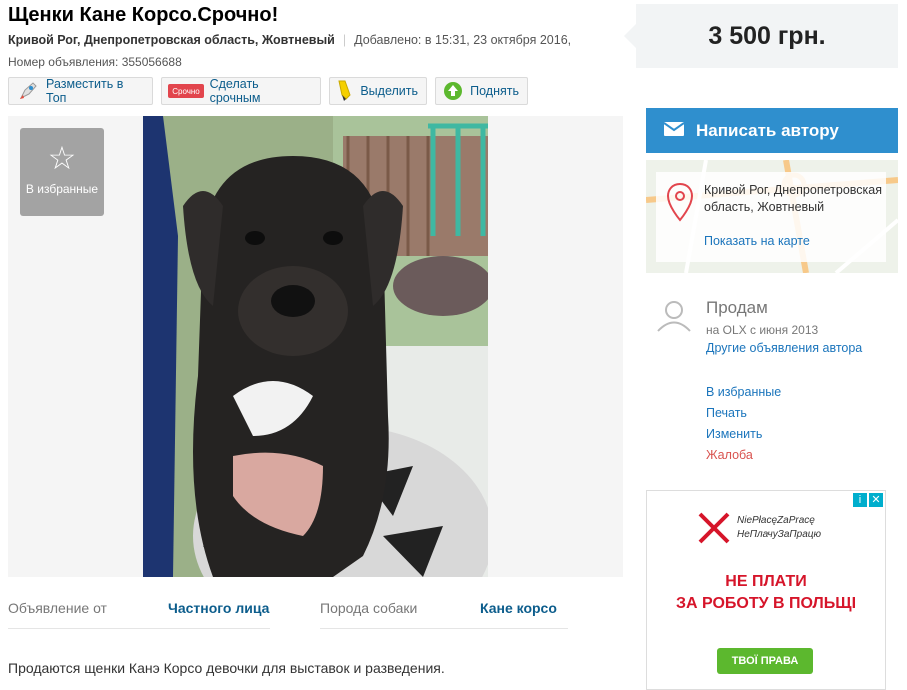 The height and width of the screenshot is (690, 907). What do you see at coordinates (868, 500) in the screenshot?
I see `ad-controls: i ✕` at bounding box center [868, 500].